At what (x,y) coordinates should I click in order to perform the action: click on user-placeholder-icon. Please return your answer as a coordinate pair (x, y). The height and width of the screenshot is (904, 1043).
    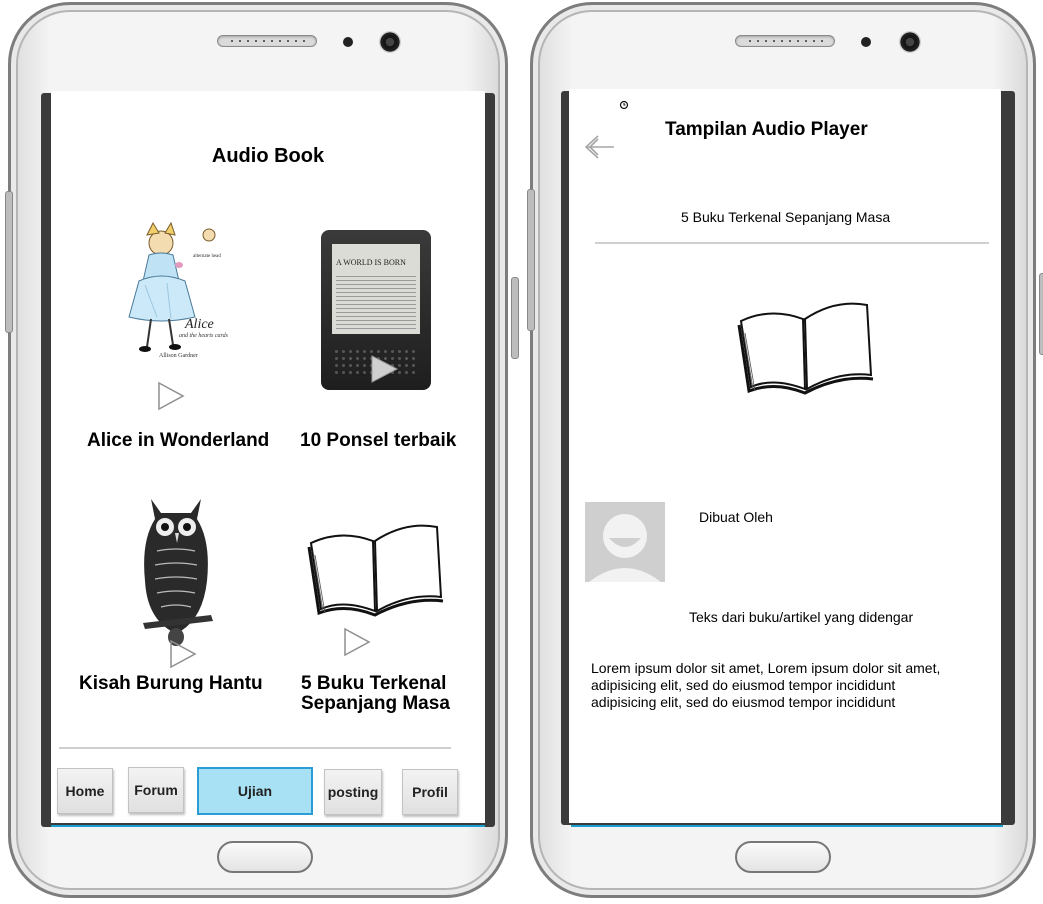
    Looking at the image, I should click on (625, 548).